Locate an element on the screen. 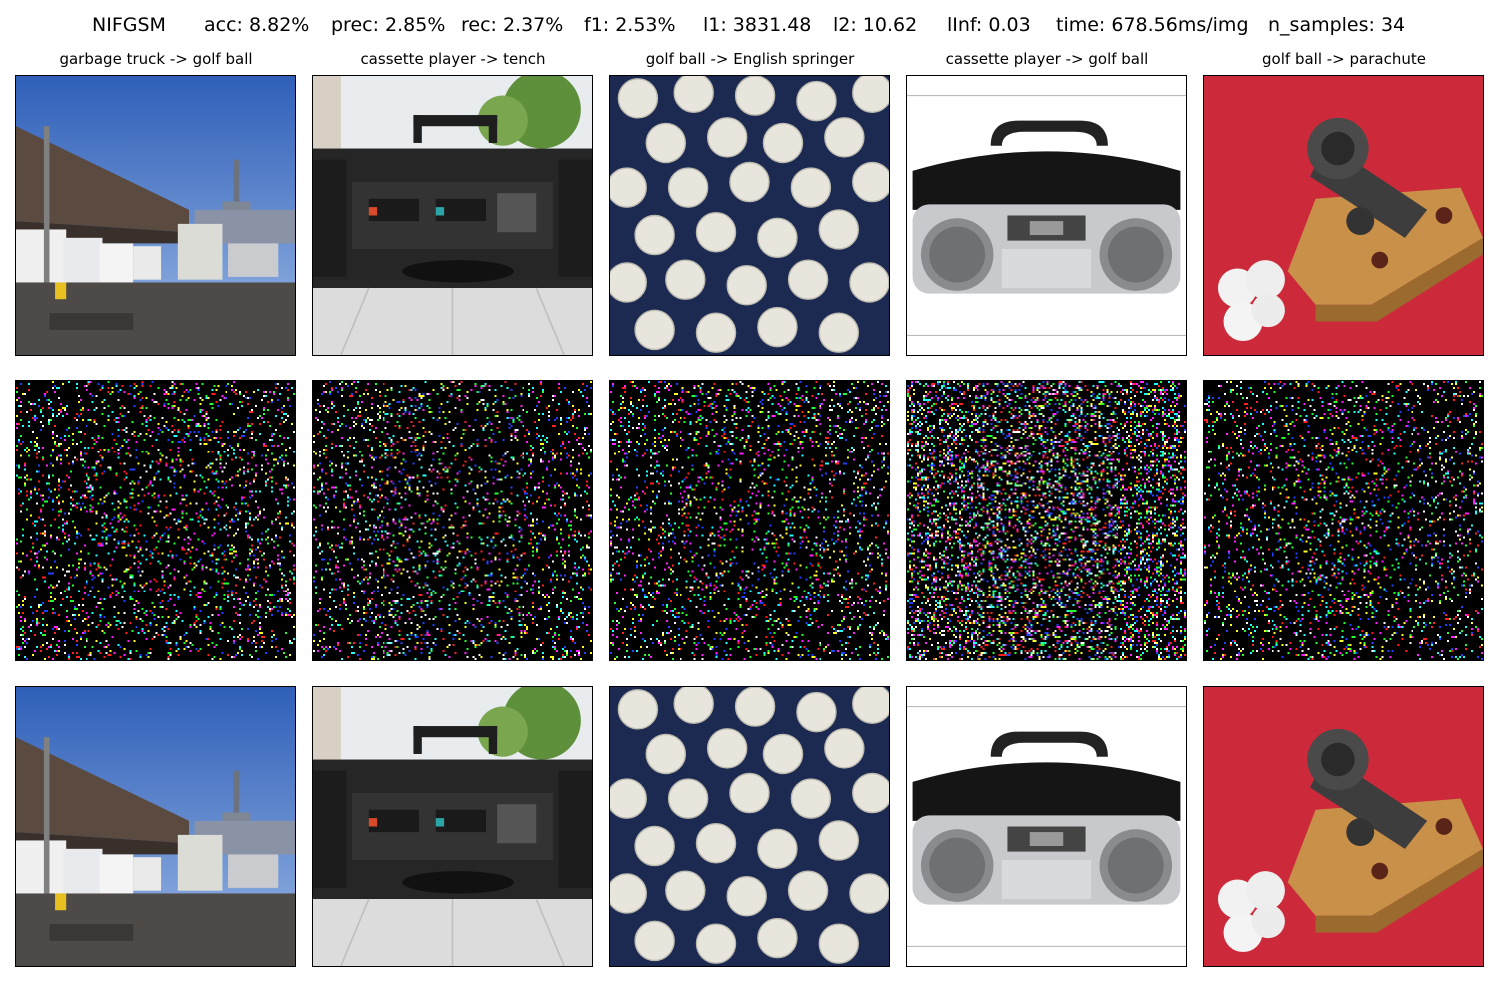 The height and width of the screenshot is (1000, 1500). metric-acc: acc: 8.82% is located at coordinates (257, 25).